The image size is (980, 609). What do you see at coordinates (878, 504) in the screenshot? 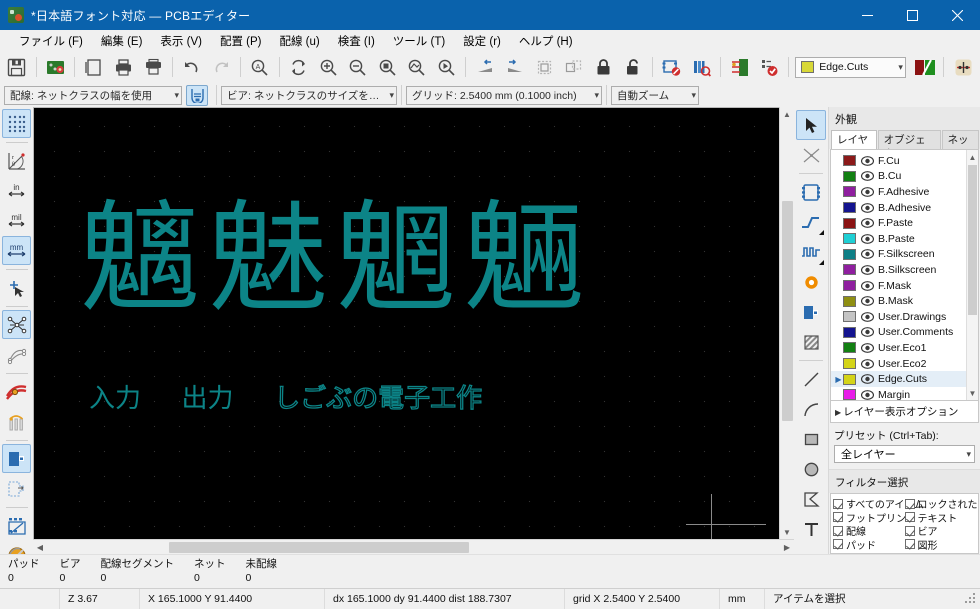
I see `filter-checkbox-item: すべてのアイテム` at bounding box center [878, 504].